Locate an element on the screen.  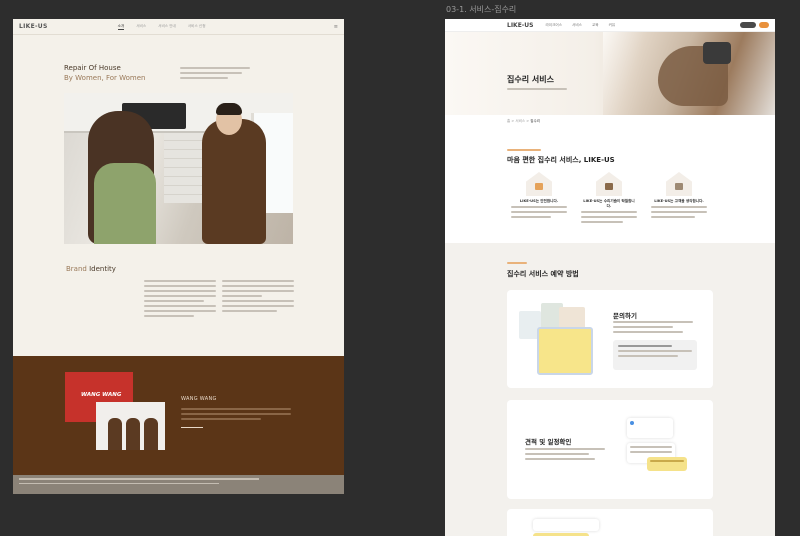
left-nav-item-1: 소개 is located at coordinates (121, 27).